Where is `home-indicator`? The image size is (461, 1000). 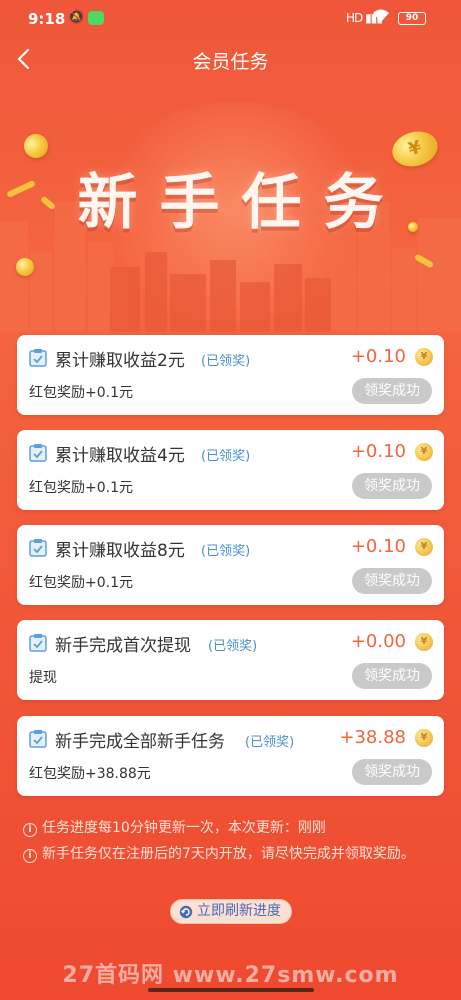
home-indicator is located at coordinates (231, 990).